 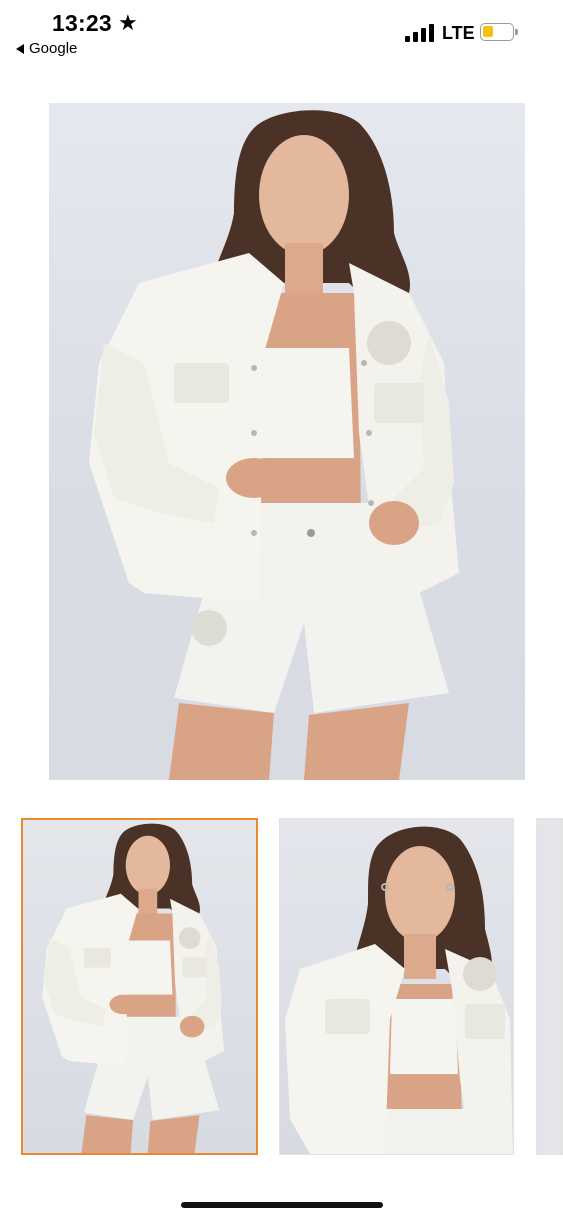 I want to click on star-icon: ★, so click(x=128, y=22).